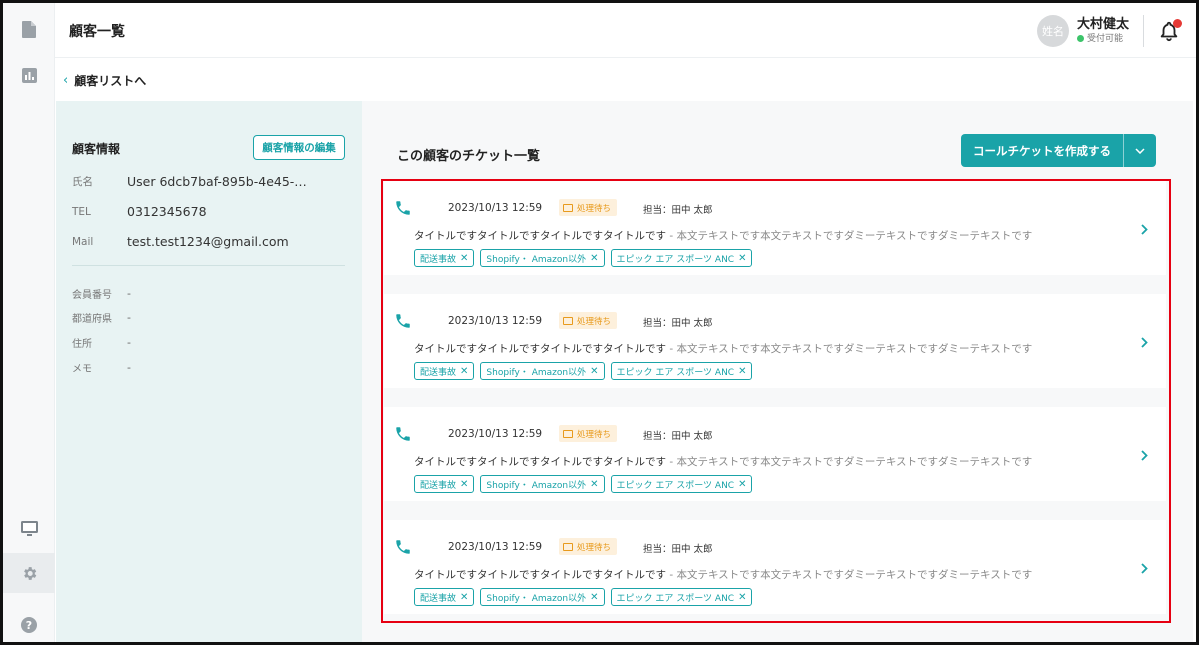 This screenshot has width=1199, height=645. I want to click on tickets-title: この顧客のチケット一覧, so click(469, 156).